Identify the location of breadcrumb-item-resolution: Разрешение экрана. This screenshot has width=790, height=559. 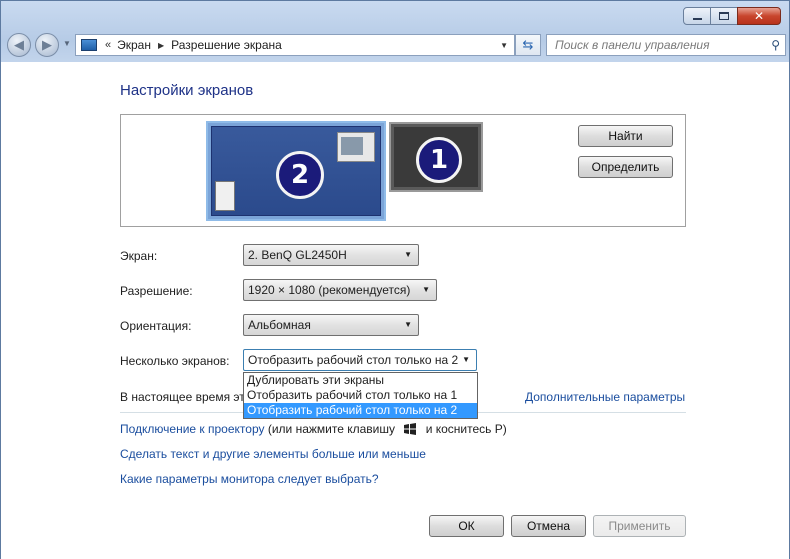
(226, 45).